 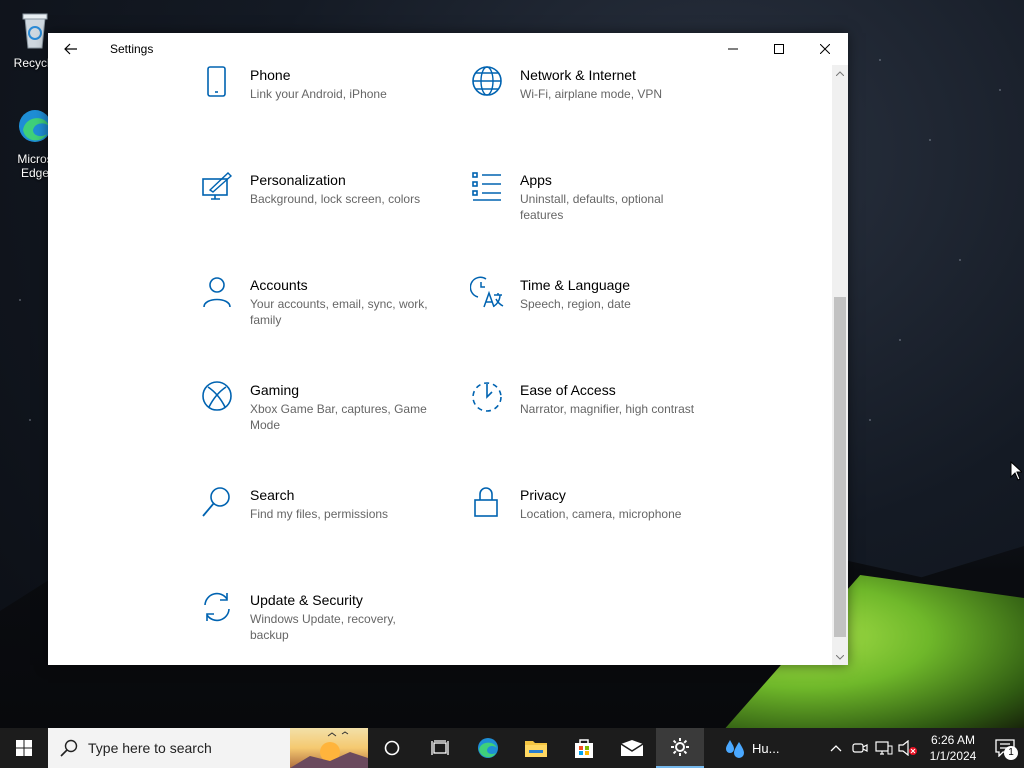 I want to click on tile-name: Ease of Access, so click(x=568, y=390).